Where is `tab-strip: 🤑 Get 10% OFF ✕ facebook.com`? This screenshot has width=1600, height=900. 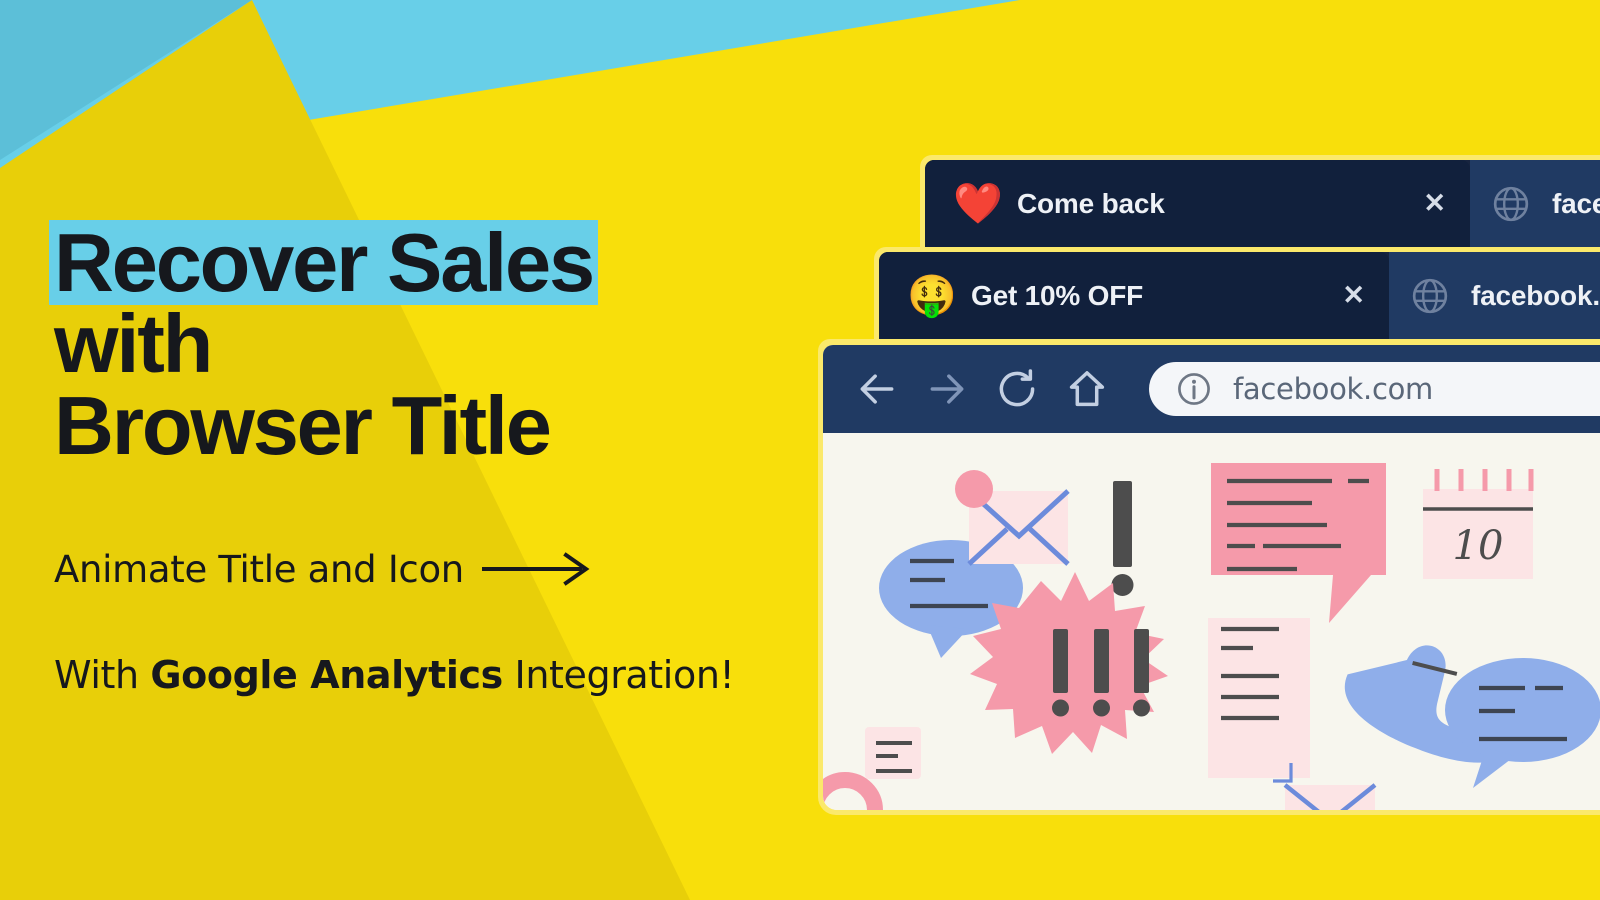
tab-strip: 🤑 Get 10% OFF ✕ facebook.com is located at coordinates (1239, 295).